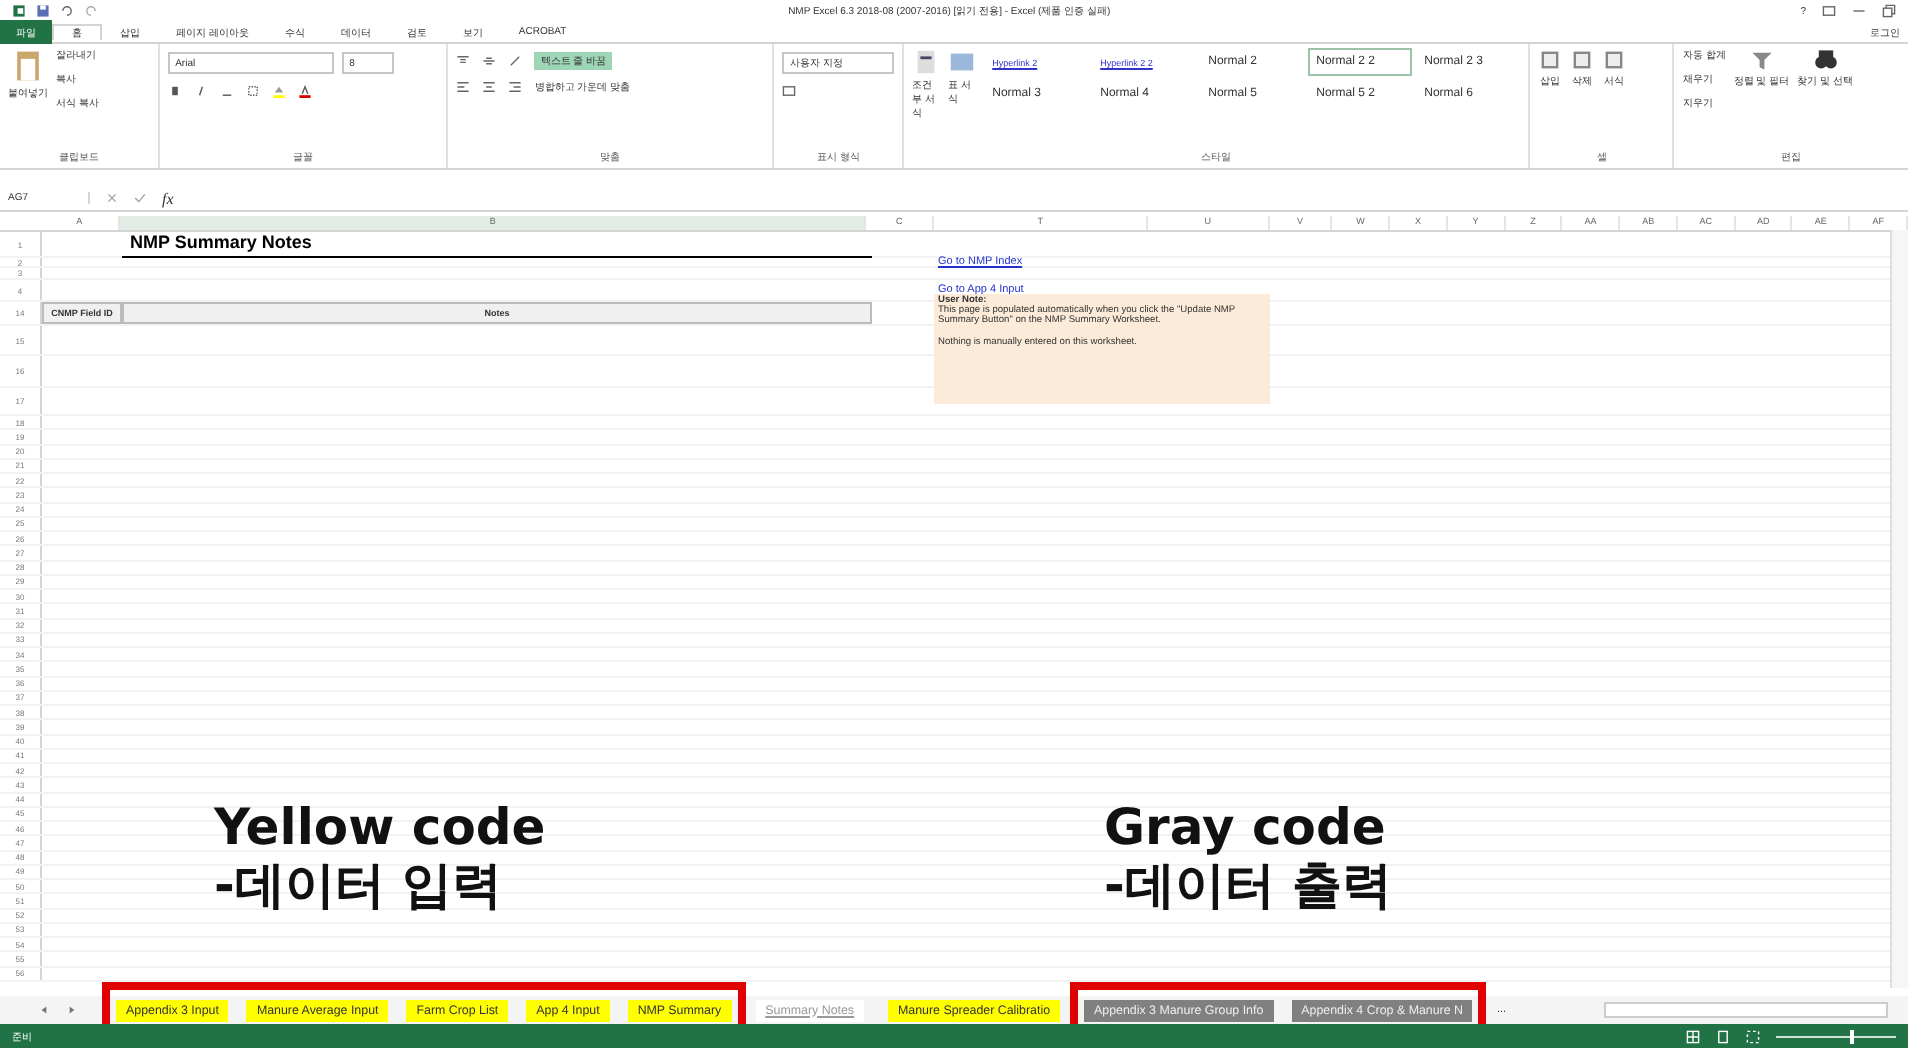 The height and width of the screenshot is (1048, 1908). Describe the element at coordinates (72, 1010) in the screenshot. I see `next-sheet-icon` at that location.